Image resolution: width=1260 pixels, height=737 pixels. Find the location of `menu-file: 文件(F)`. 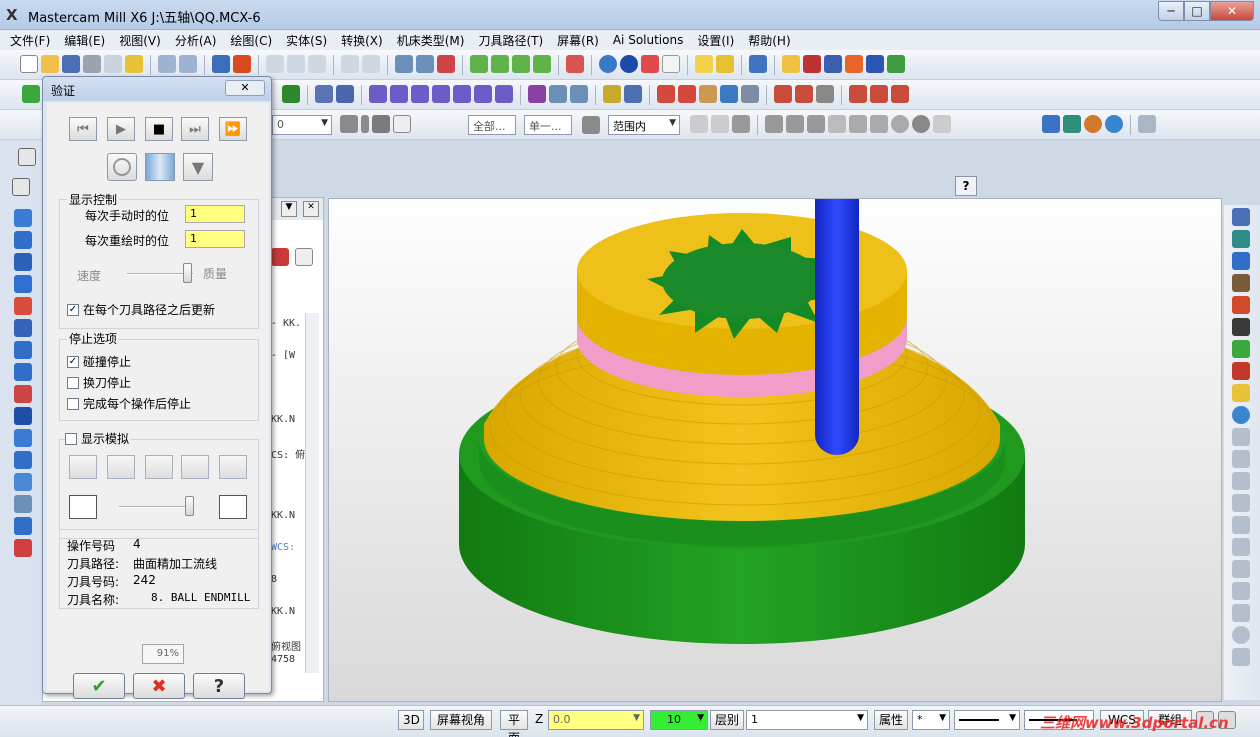

menu-file: 文件(F) is located at coordinates (30, 40).